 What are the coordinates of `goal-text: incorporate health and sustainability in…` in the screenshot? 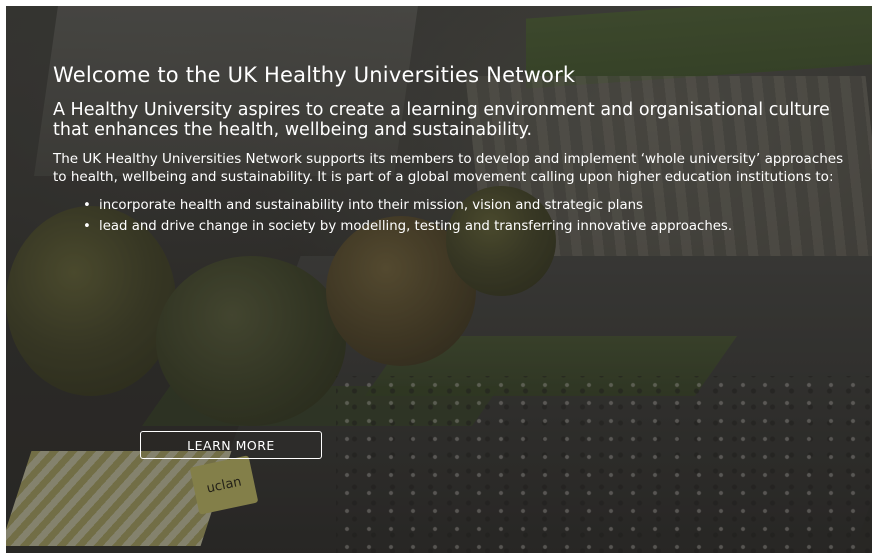 It's located at (371, 205).